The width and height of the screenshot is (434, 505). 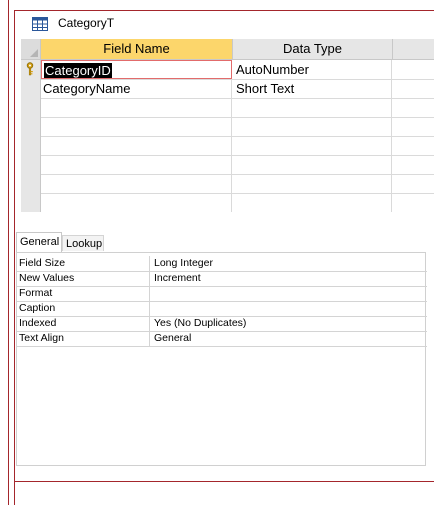 I want to click on field-row: CategoryID AutoNumber, so click(x=227, y=70).